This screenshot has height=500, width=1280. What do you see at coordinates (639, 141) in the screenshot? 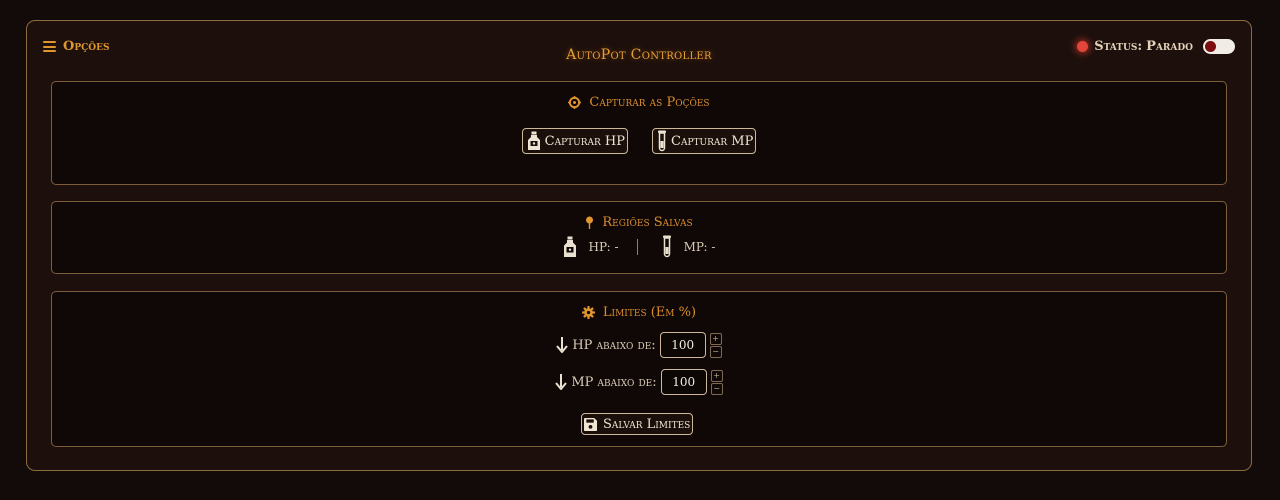
I see `capture-buttons: Capturar HP Capturar MP` at bounding box center [639, 141].